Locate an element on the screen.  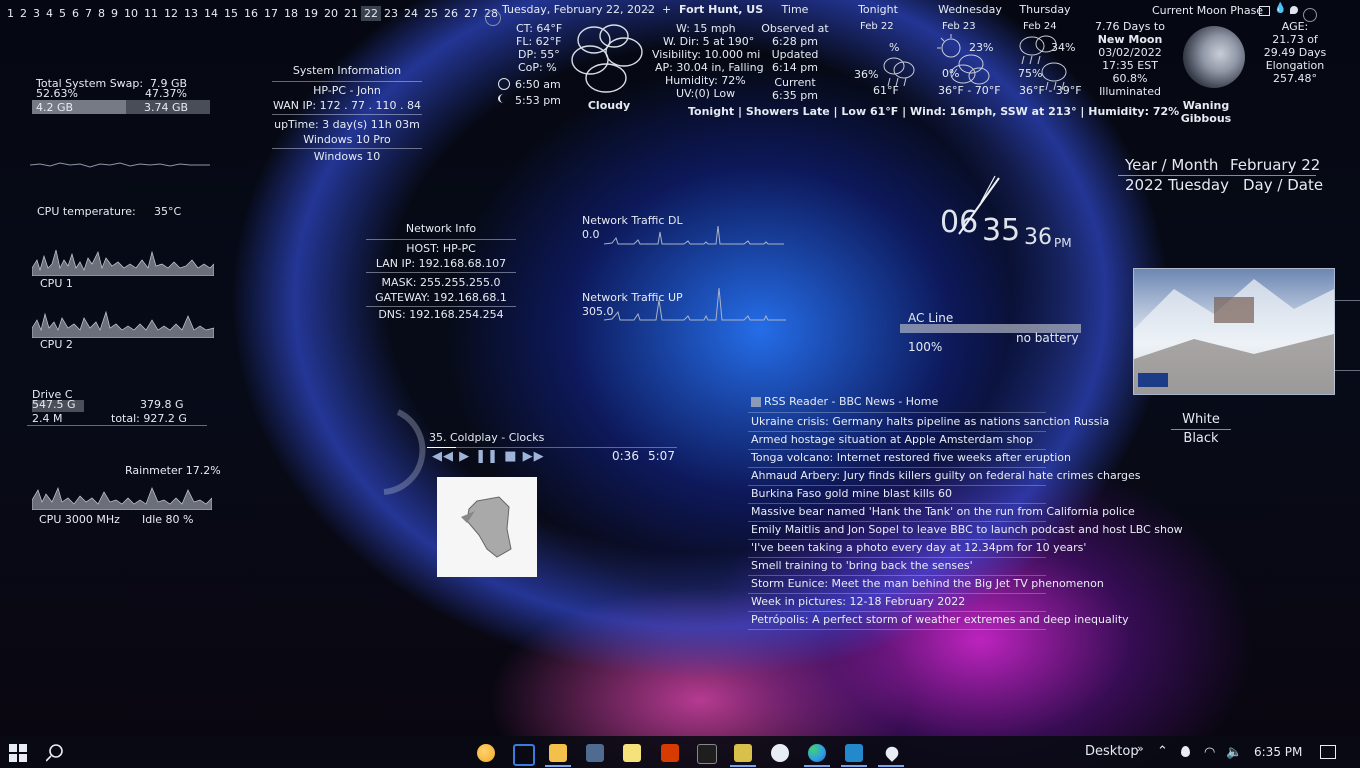
notepad-icon is located at coordinates (632, 753).